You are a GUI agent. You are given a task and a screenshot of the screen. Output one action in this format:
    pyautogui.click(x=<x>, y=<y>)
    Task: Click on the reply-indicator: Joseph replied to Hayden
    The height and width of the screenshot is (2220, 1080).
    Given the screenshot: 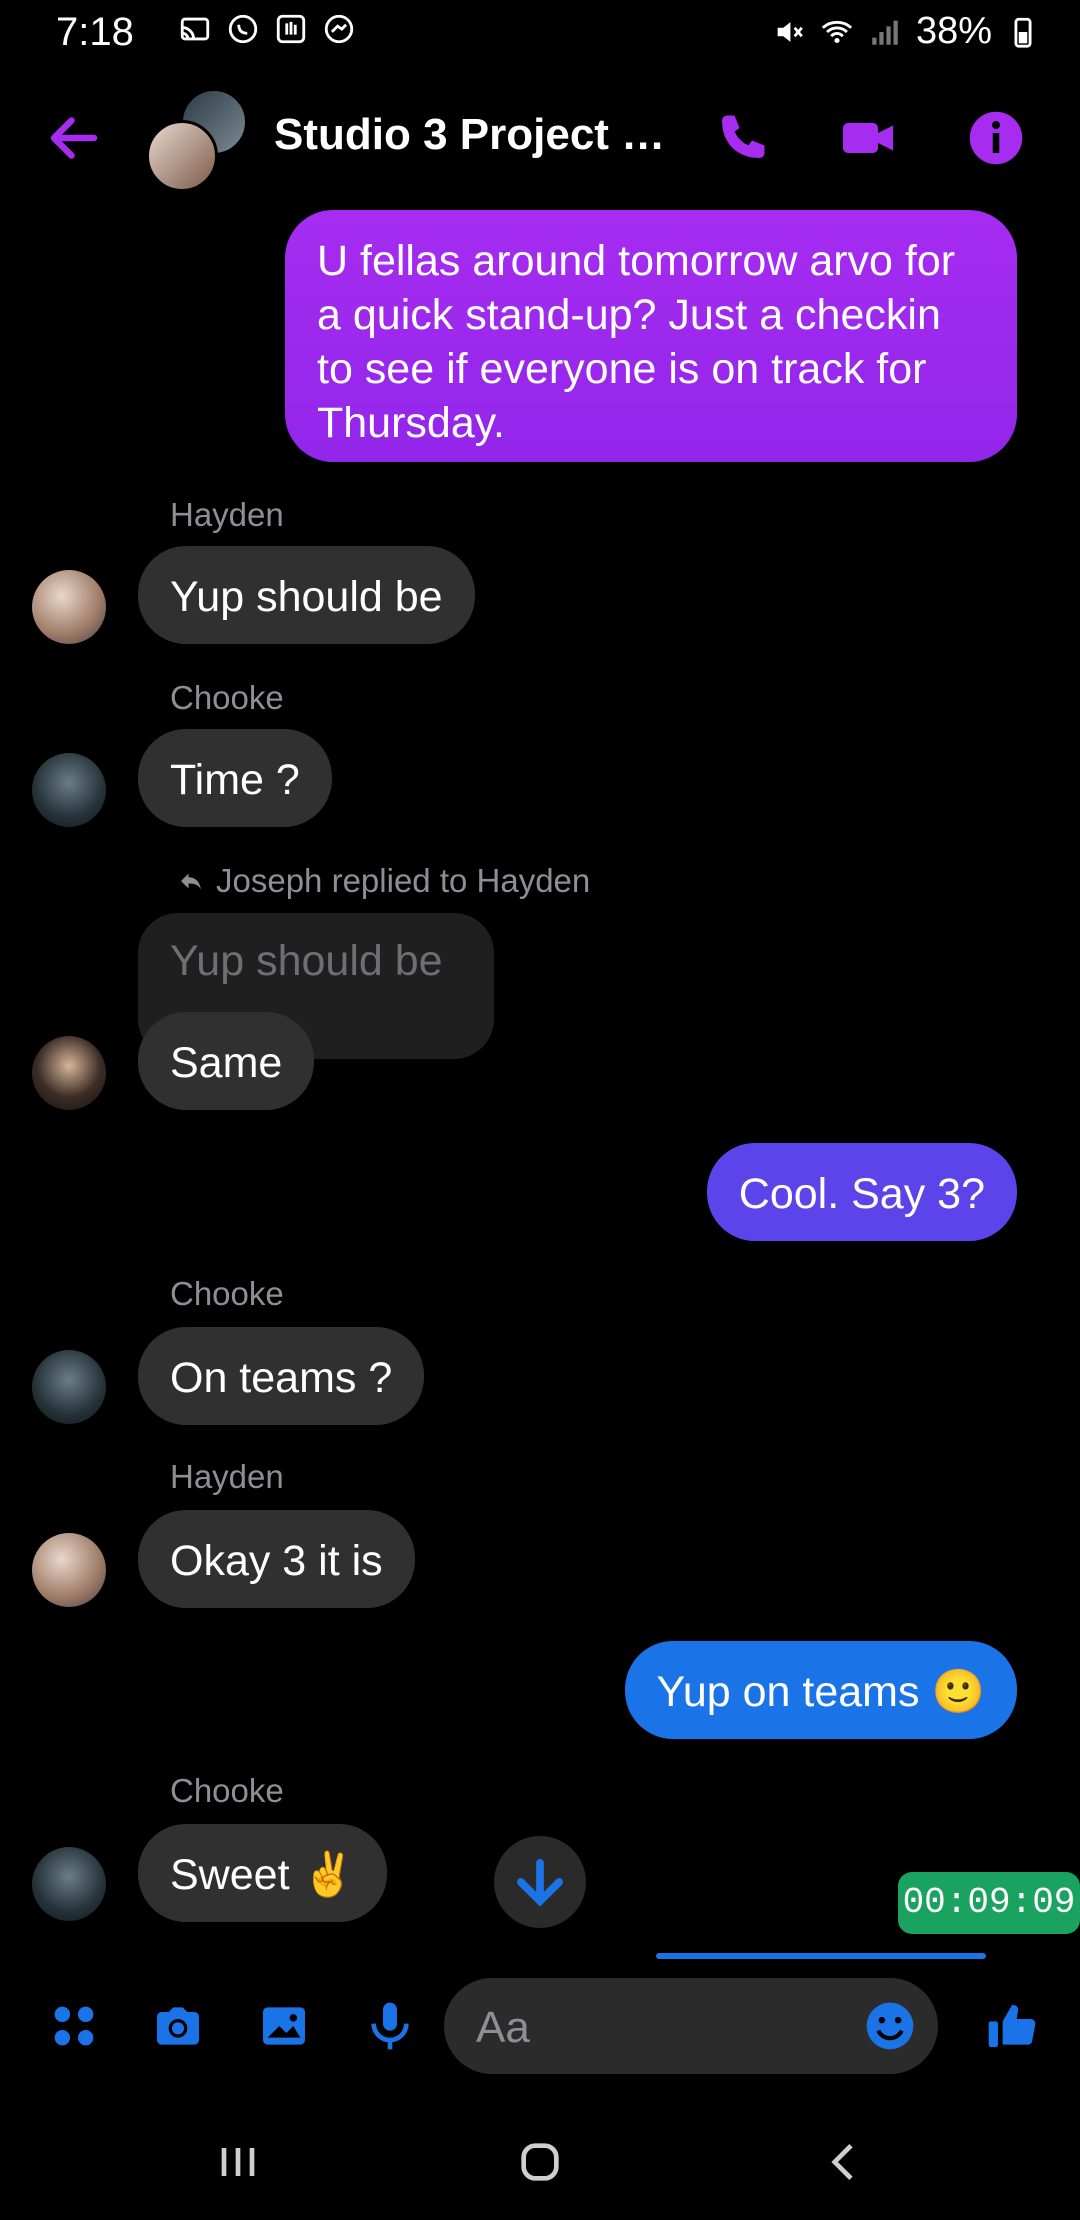 What is the action you would take?
    pyautogui.click(x=383, y=881)
    